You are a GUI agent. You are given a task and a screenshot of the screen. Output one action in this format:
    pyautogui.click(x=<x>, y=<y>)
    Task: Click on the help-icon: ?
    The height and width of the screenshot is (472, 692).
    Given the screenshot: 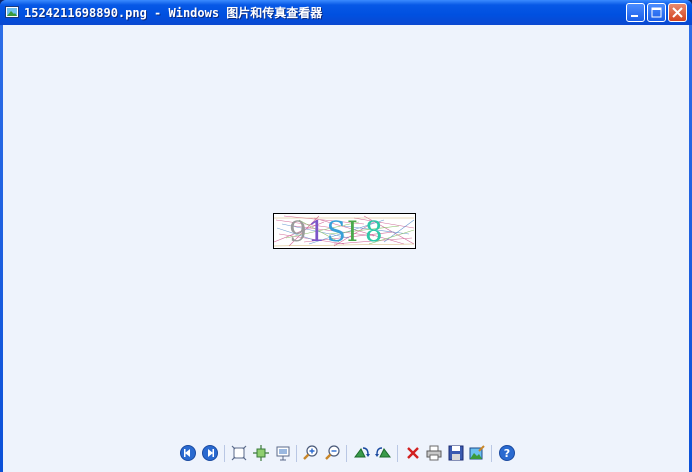 What is the action you would take?
    pyautogui.click(x=507, y=453)
    